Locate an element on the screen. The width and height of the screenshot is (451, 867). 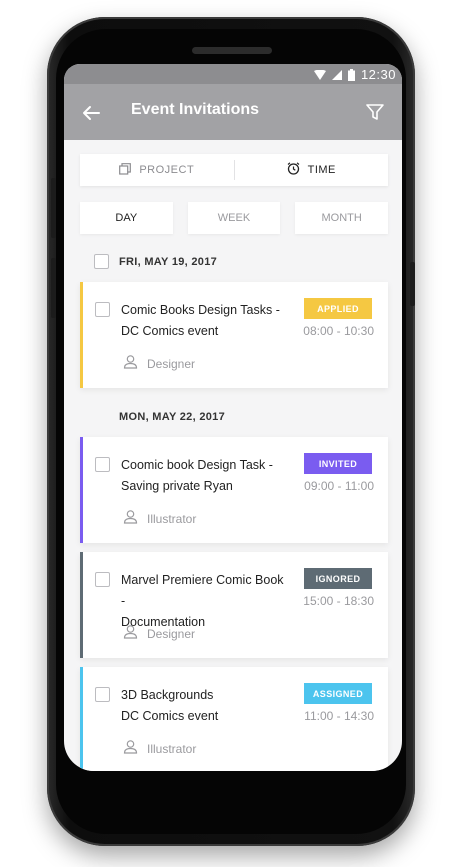
view-mode-segment: PROJECT TIME is located at coordinates (234, 170).